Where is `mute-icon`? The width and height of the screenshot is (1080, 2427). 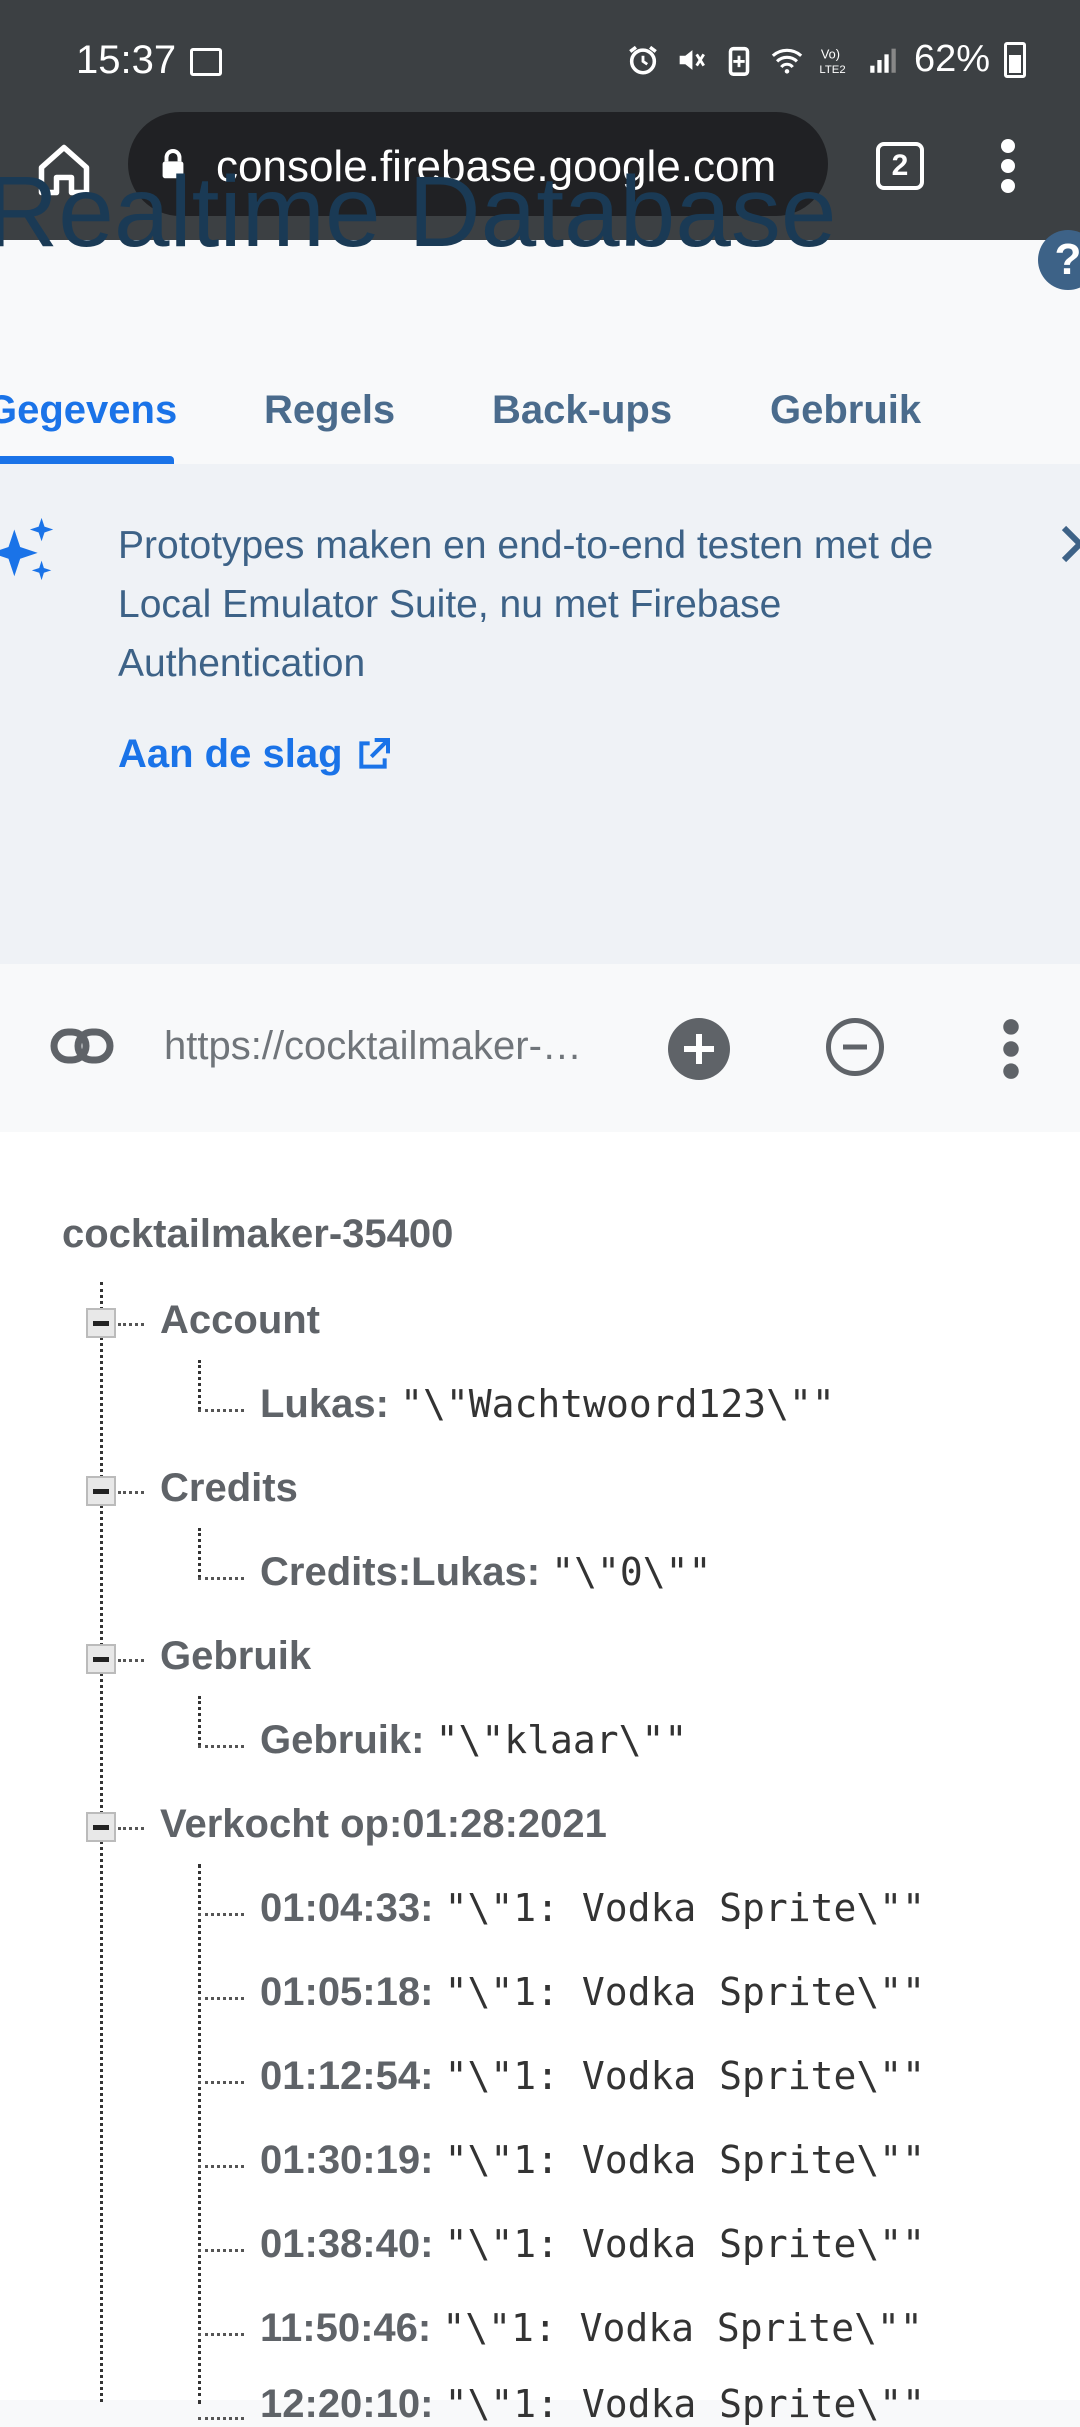 mute-icon is located at coordinates (692, 59).